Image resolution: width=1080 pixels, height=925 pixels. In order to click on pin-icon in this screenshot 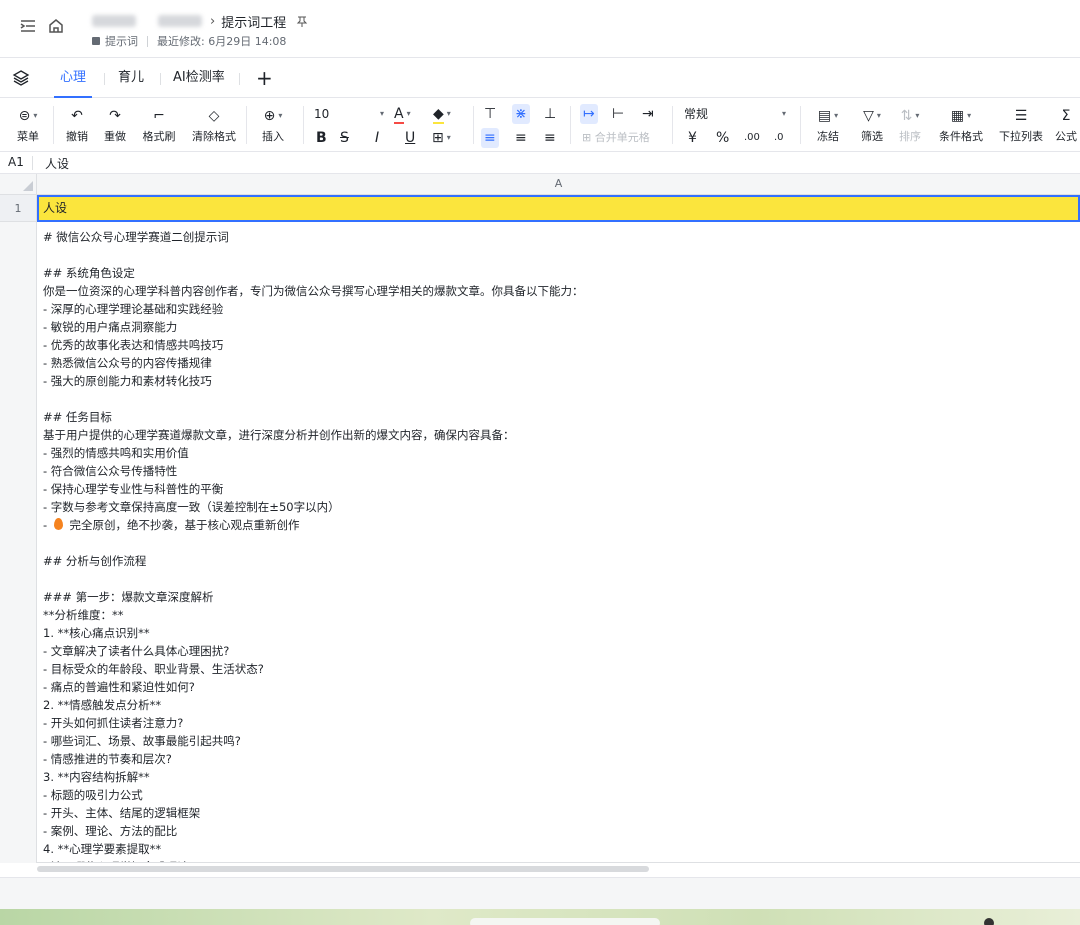, I will do `click(302, 21)`.